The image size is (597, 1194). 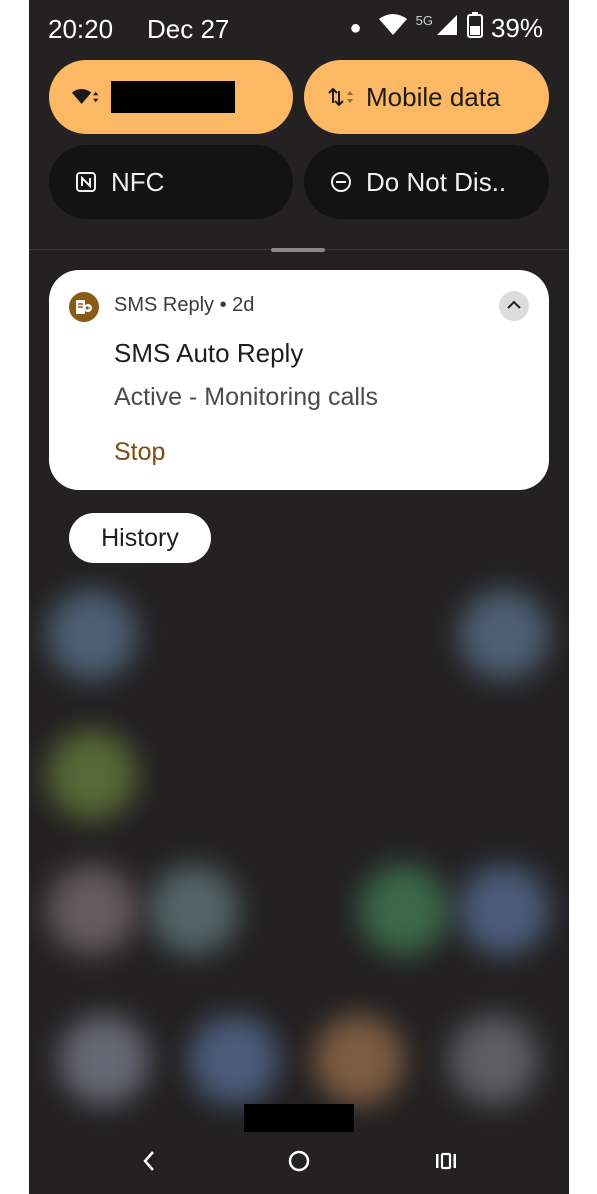 What do you see at coordinates (341, 97) in the screenshot?
I see `data-arrows-icon` at bounding box center [341, 97].